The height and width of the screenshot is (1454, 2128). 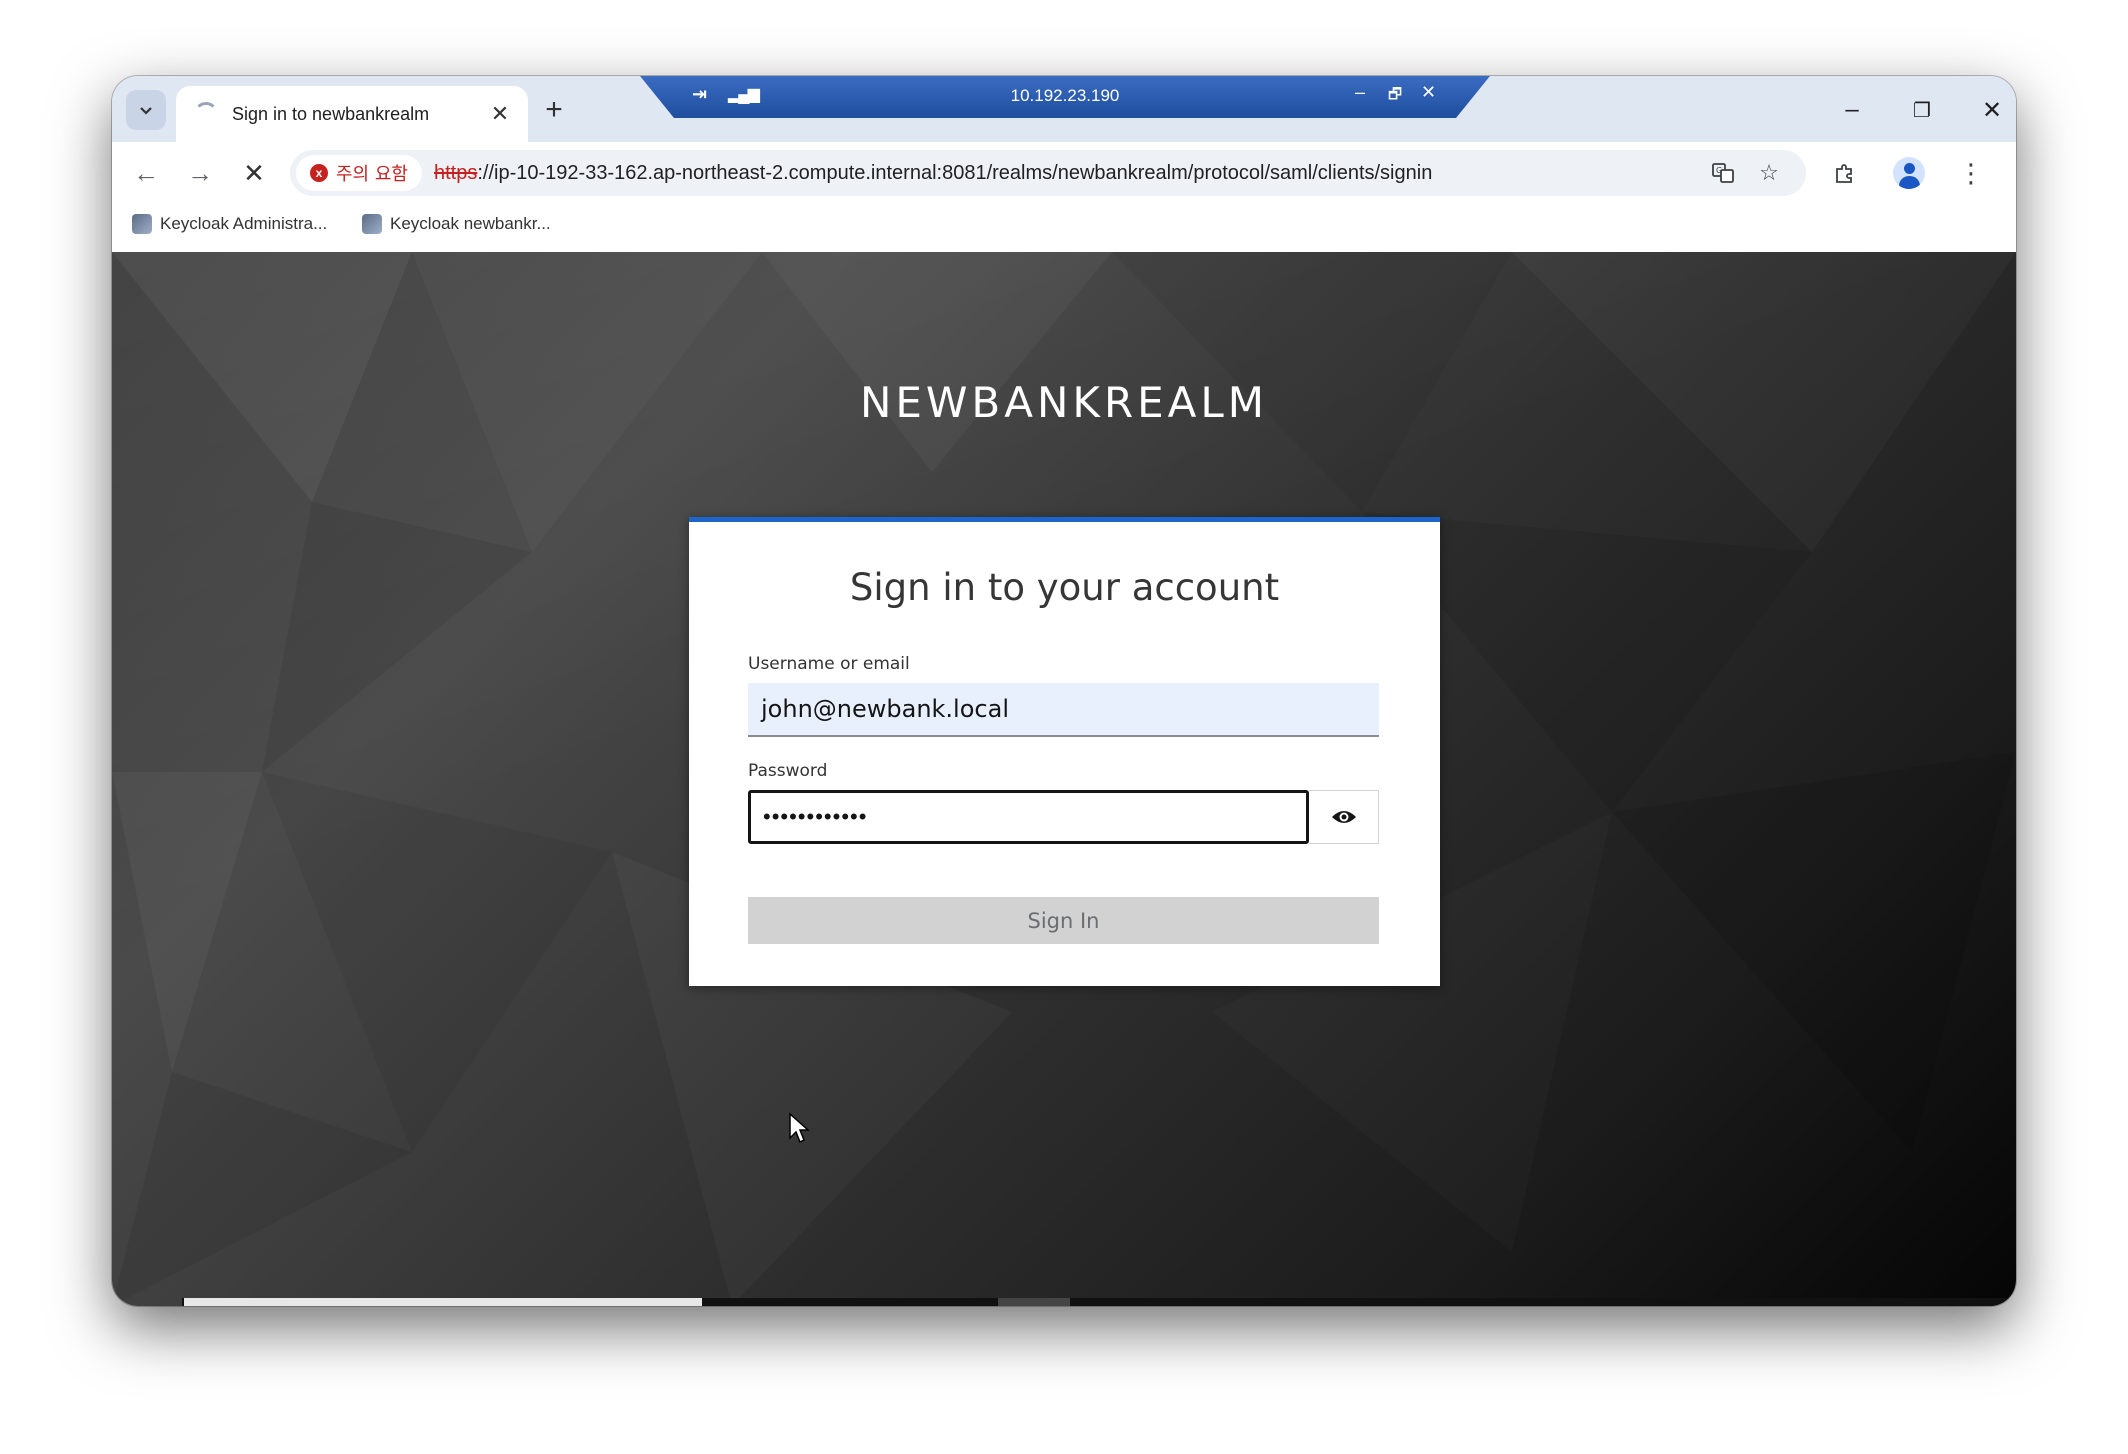 I want to click on security-warning-chip: x 주의 요함, so click(x=359, y=173).